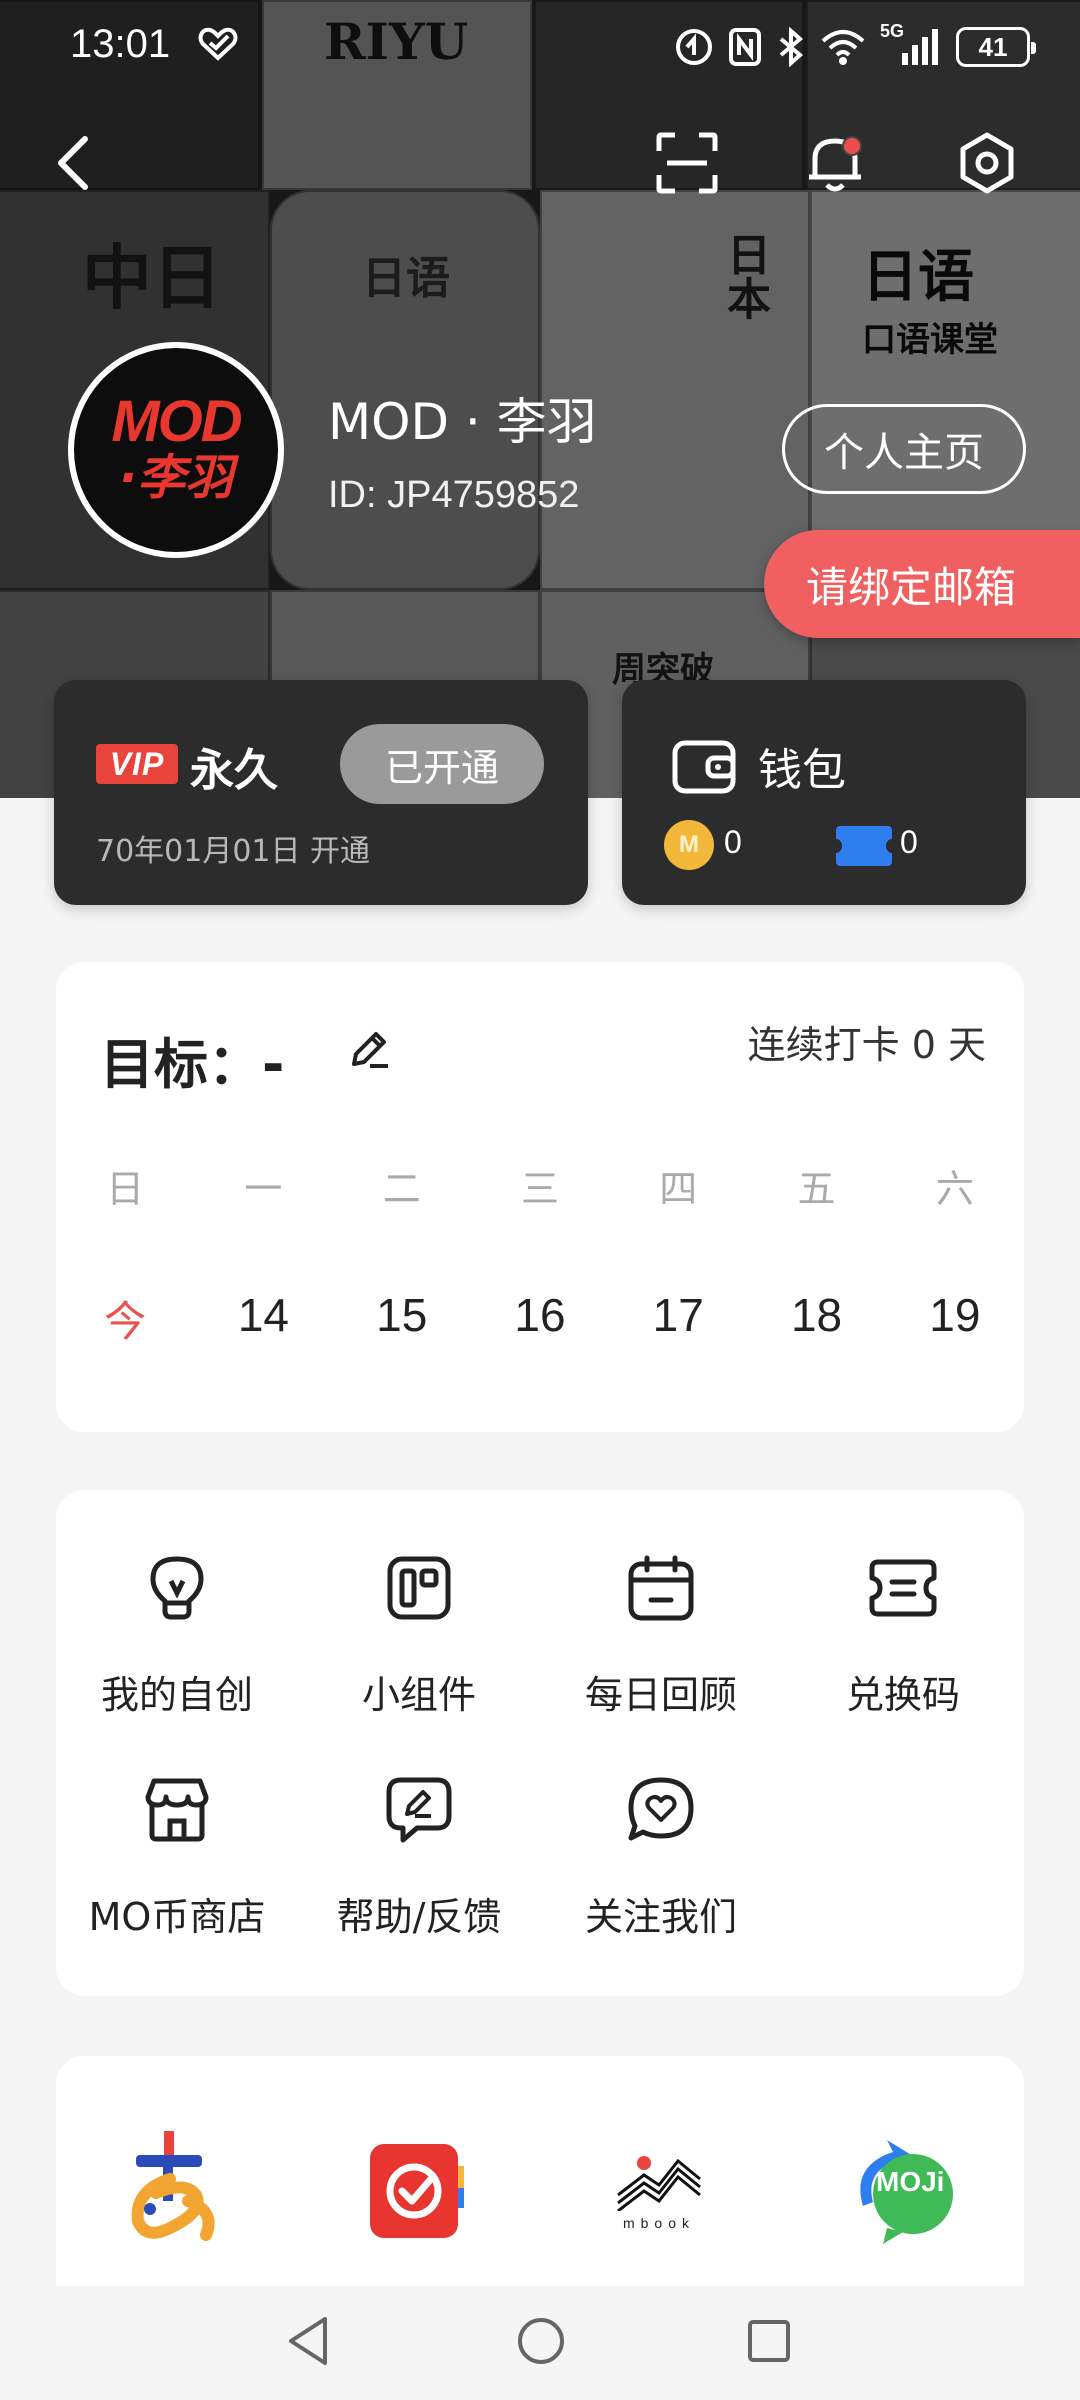 This screenshot has height=2400, width=1080. I want to click on feature-label: 兑换码, so click(902, 1695).